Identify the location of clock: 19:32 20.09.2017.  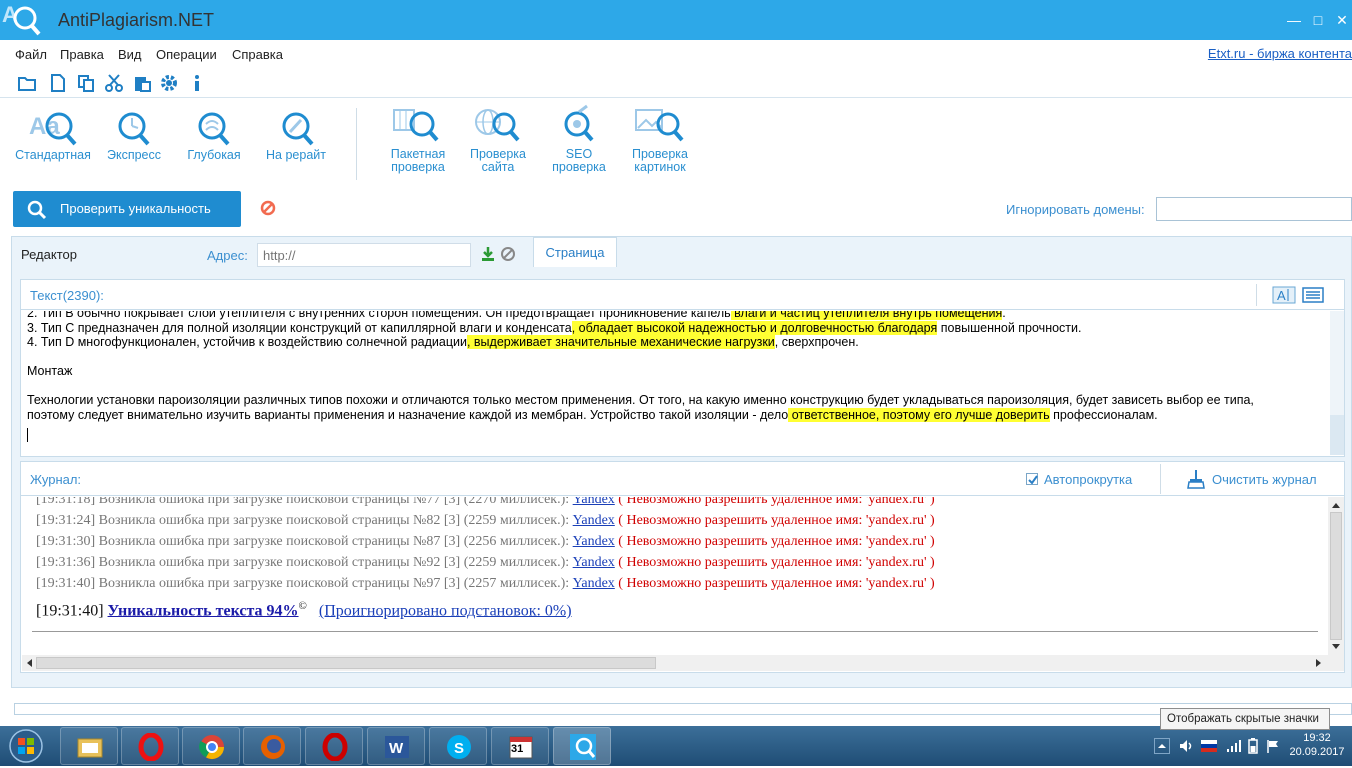
(1317, 745).